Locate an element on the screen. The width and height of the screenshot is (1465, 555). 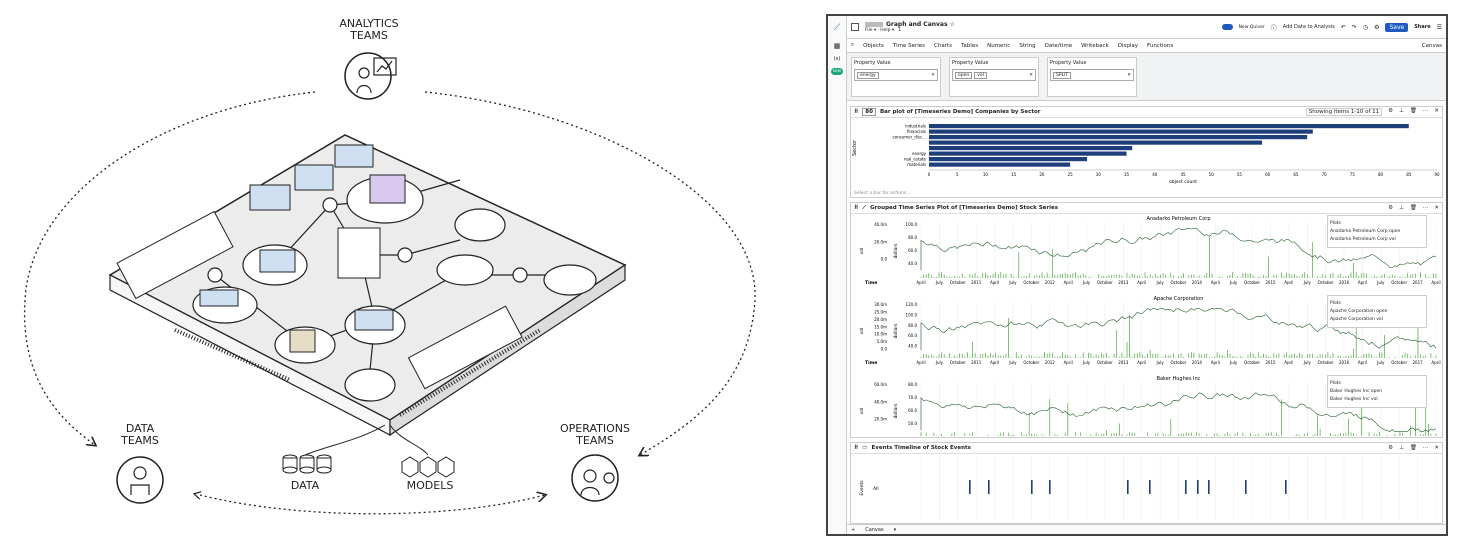
canvas-dropdown: Canvas is located at coordinates (1432, 46).